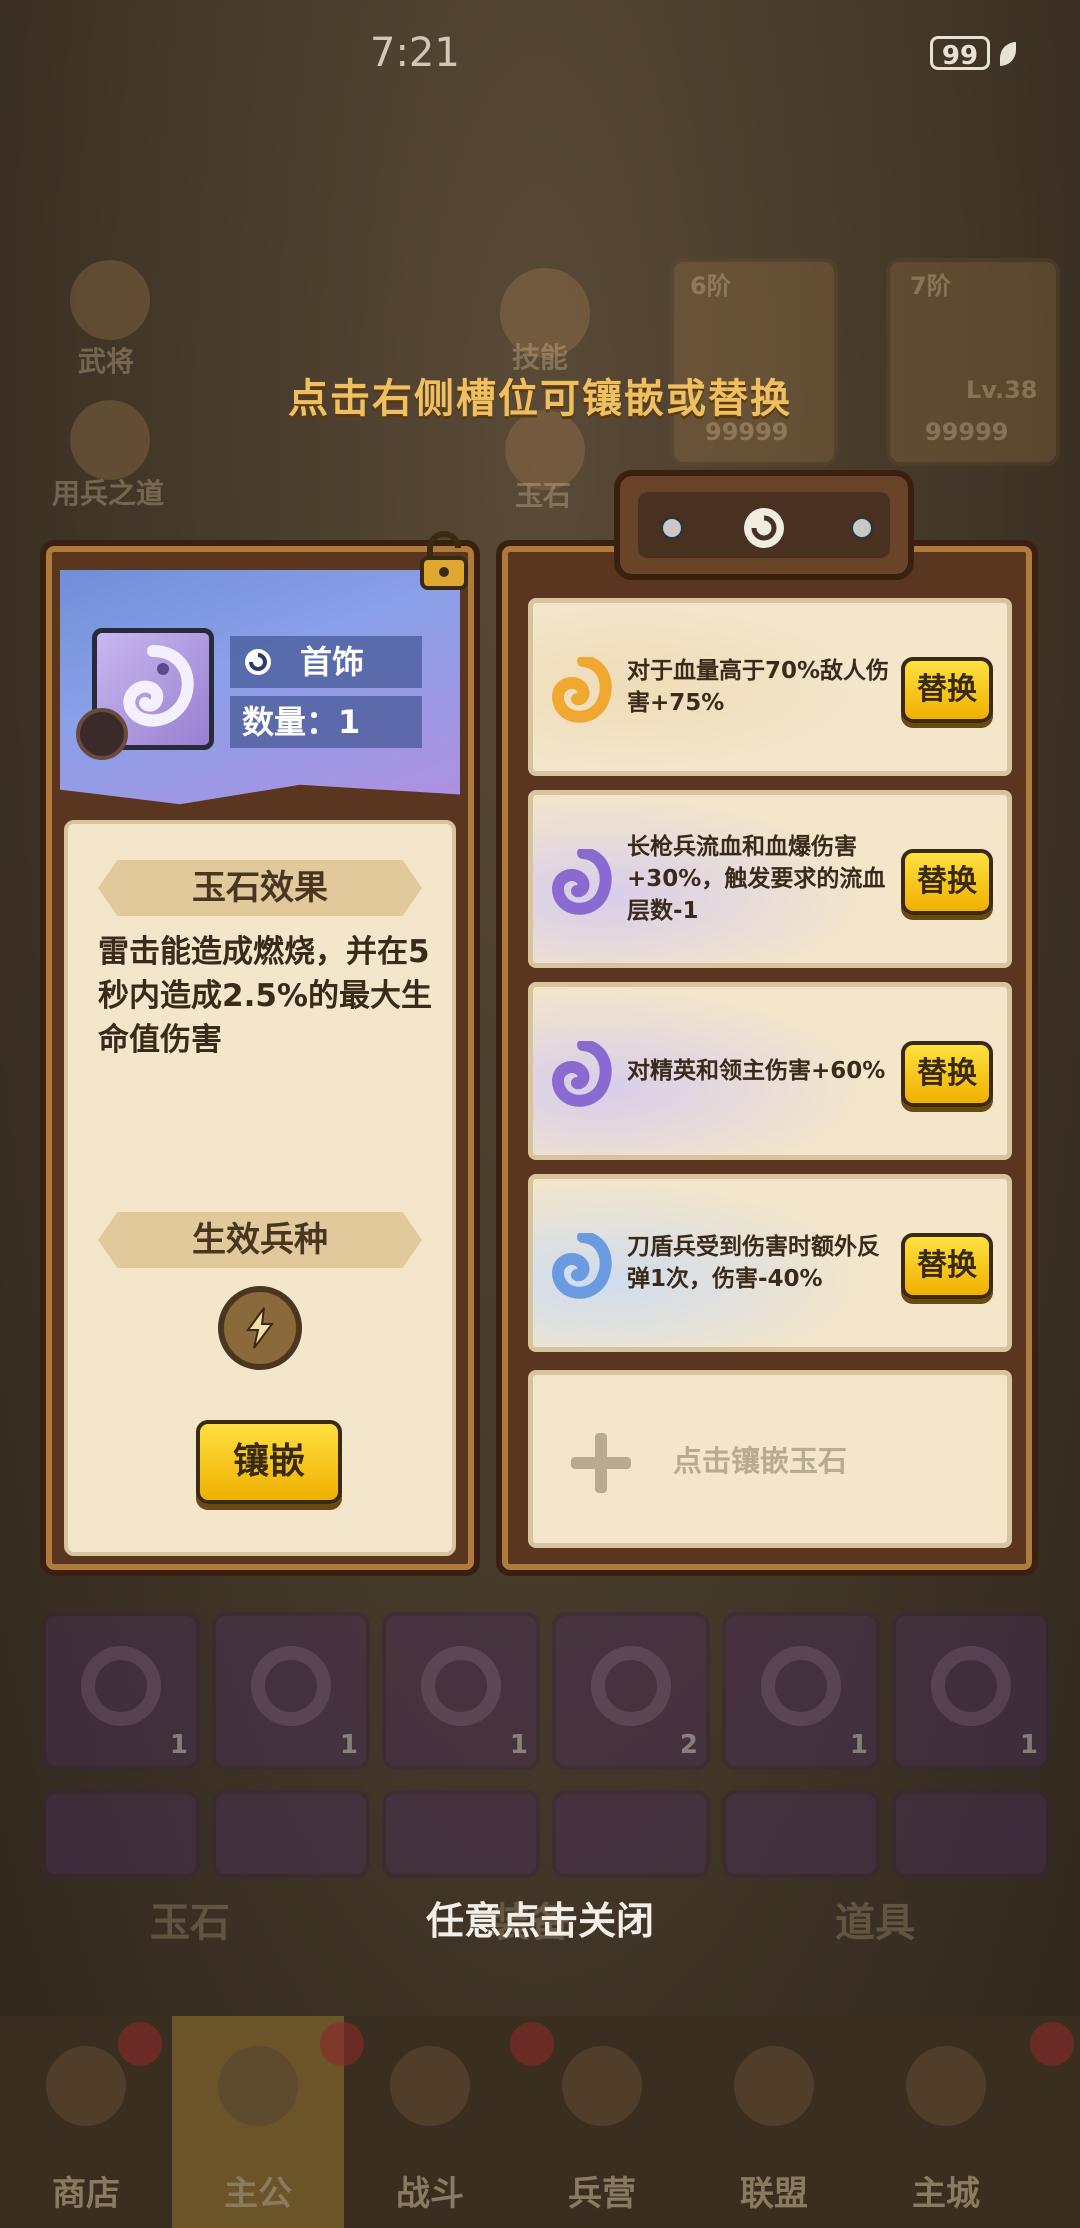 The image size is (1080, 2228). I want to click on slots-header, so click(764, 525).